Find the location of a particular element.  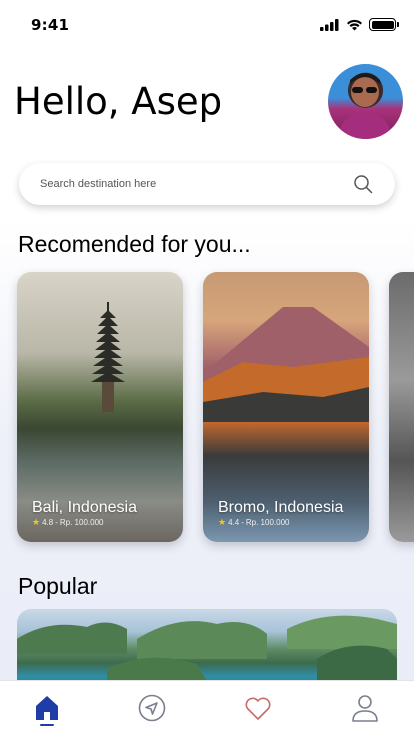

signal-icon is located at coordinates (329, 24).